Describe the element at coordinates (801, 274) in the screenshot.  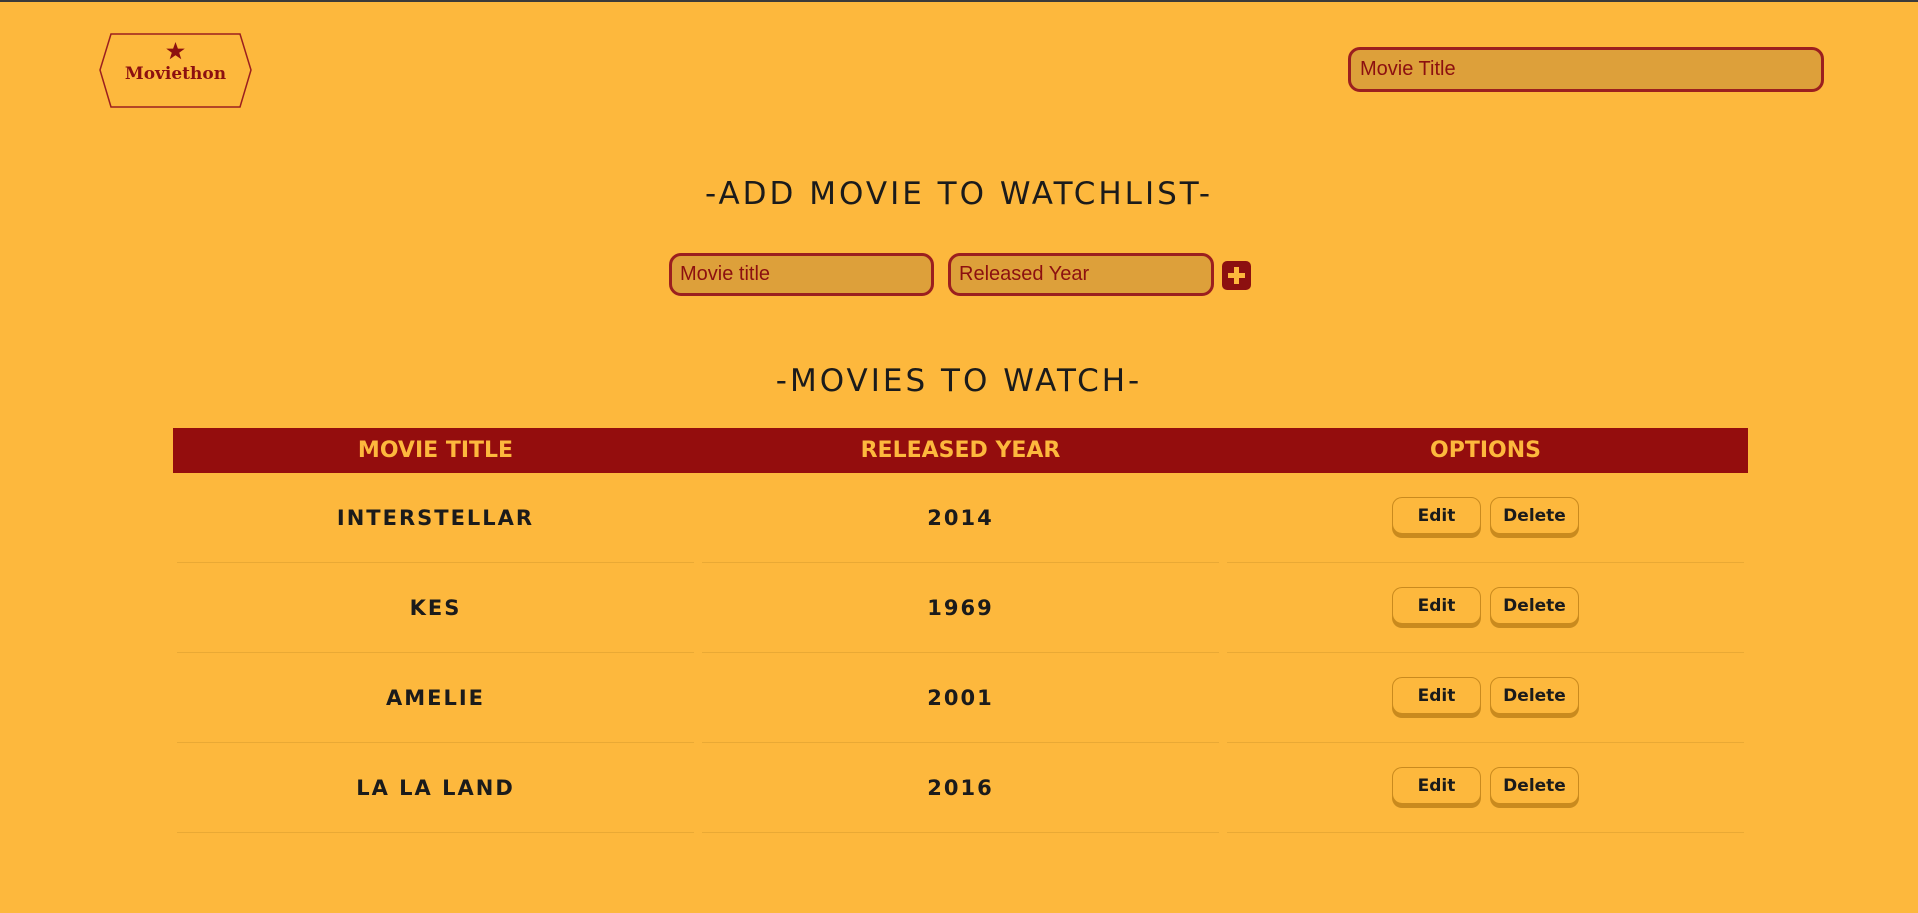
I see `movie-title-input` at that location.